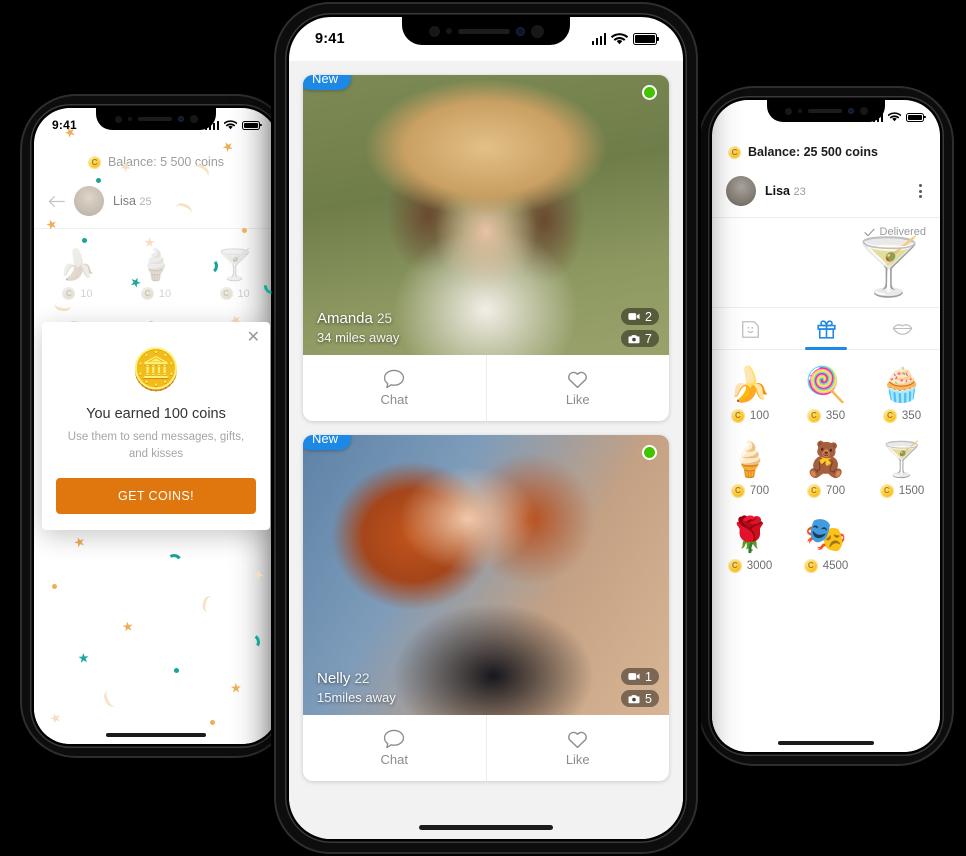 The image size is (966, 856). What do you see at coordinates (640, 338) in the screenshot?
I see `photo-count: 7` at bounding box center [640, 338].